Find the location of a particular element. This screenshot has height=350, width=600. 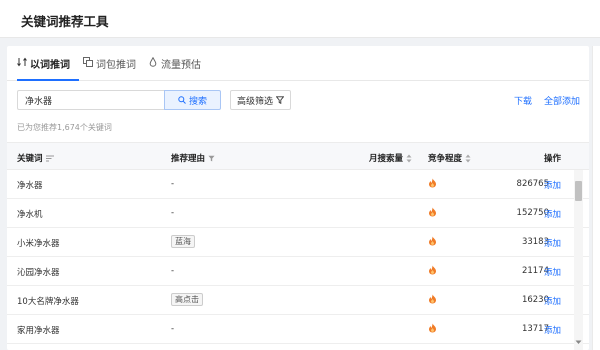

column-competition: 竞争程度 is located at coordinates (449, 158).